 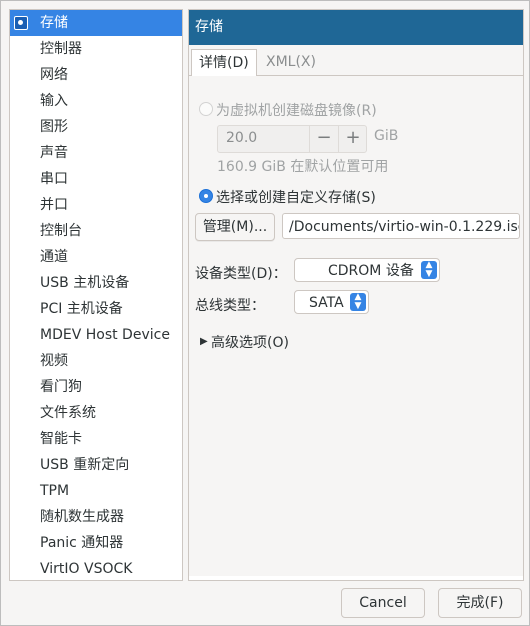 I want to click on sidebar-item-label: 声音, so click(x=54, y=153).